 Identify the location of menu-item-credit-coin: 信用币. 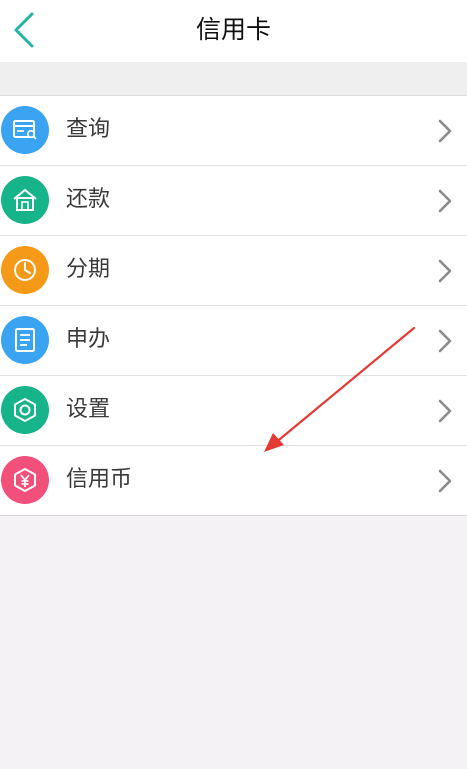
(233, 480).